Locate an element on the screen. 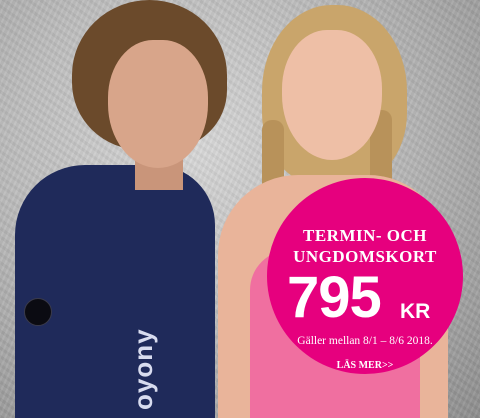 The width and height of the screenshot is (480, 418). badge-validity: Gäller mellan 8/1 – 8/6 2018. is located at coordinates (365, 341).